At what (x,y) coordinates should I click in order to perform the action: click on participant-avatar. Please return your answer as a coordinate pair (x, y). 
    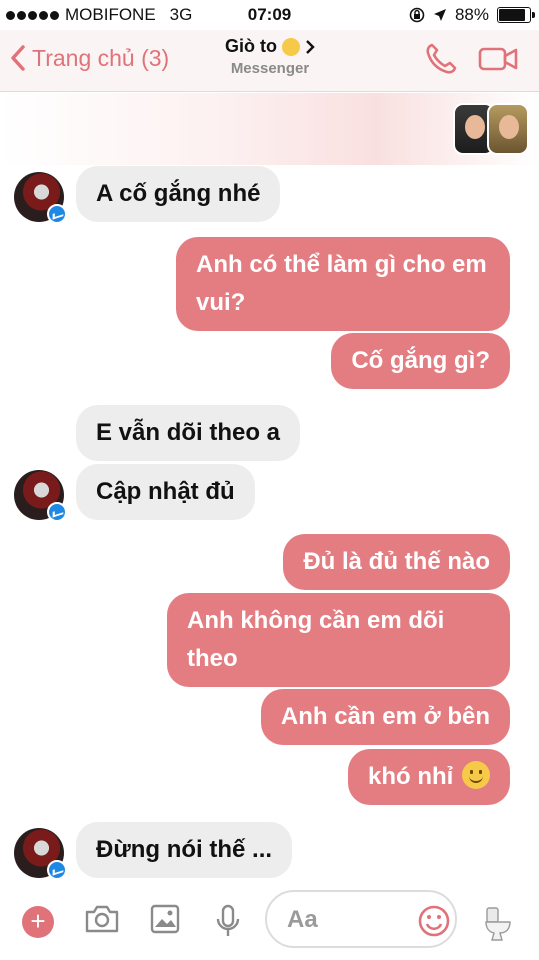
    Looking at the image, I should click on (508, 129).